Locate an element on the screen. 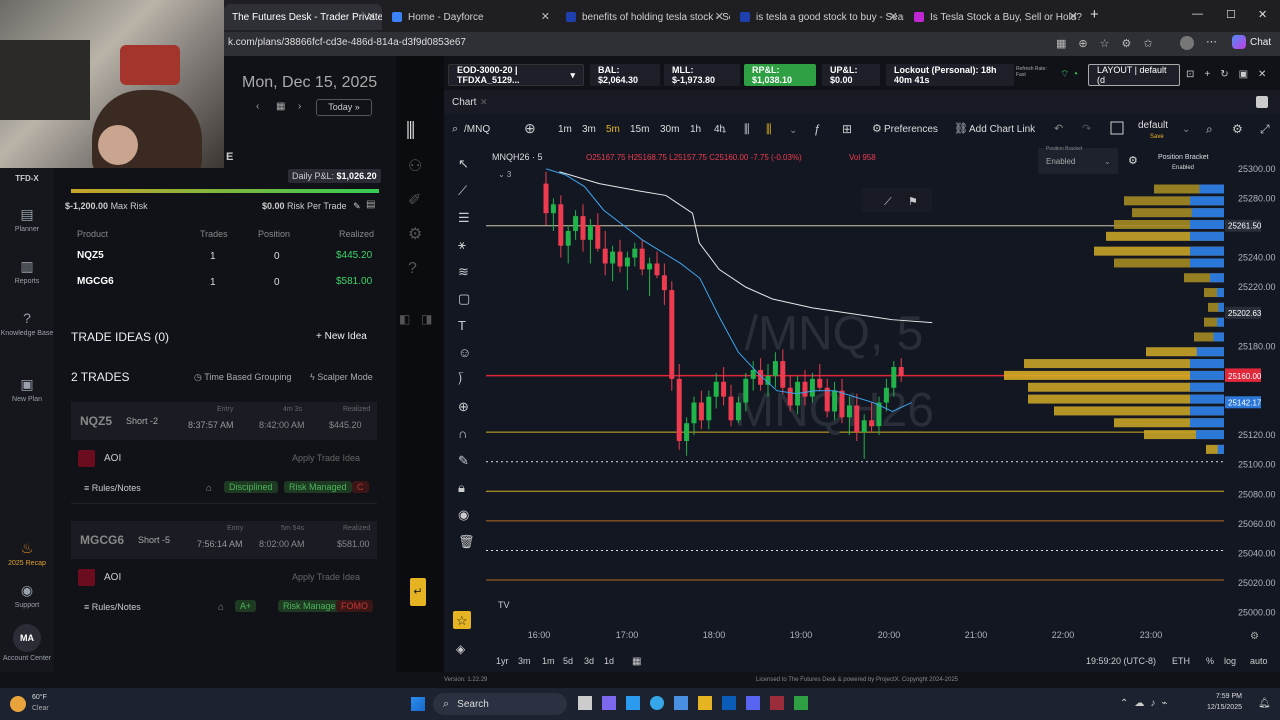  candles-icon: ⫼ is located at coordinates (769, 129).